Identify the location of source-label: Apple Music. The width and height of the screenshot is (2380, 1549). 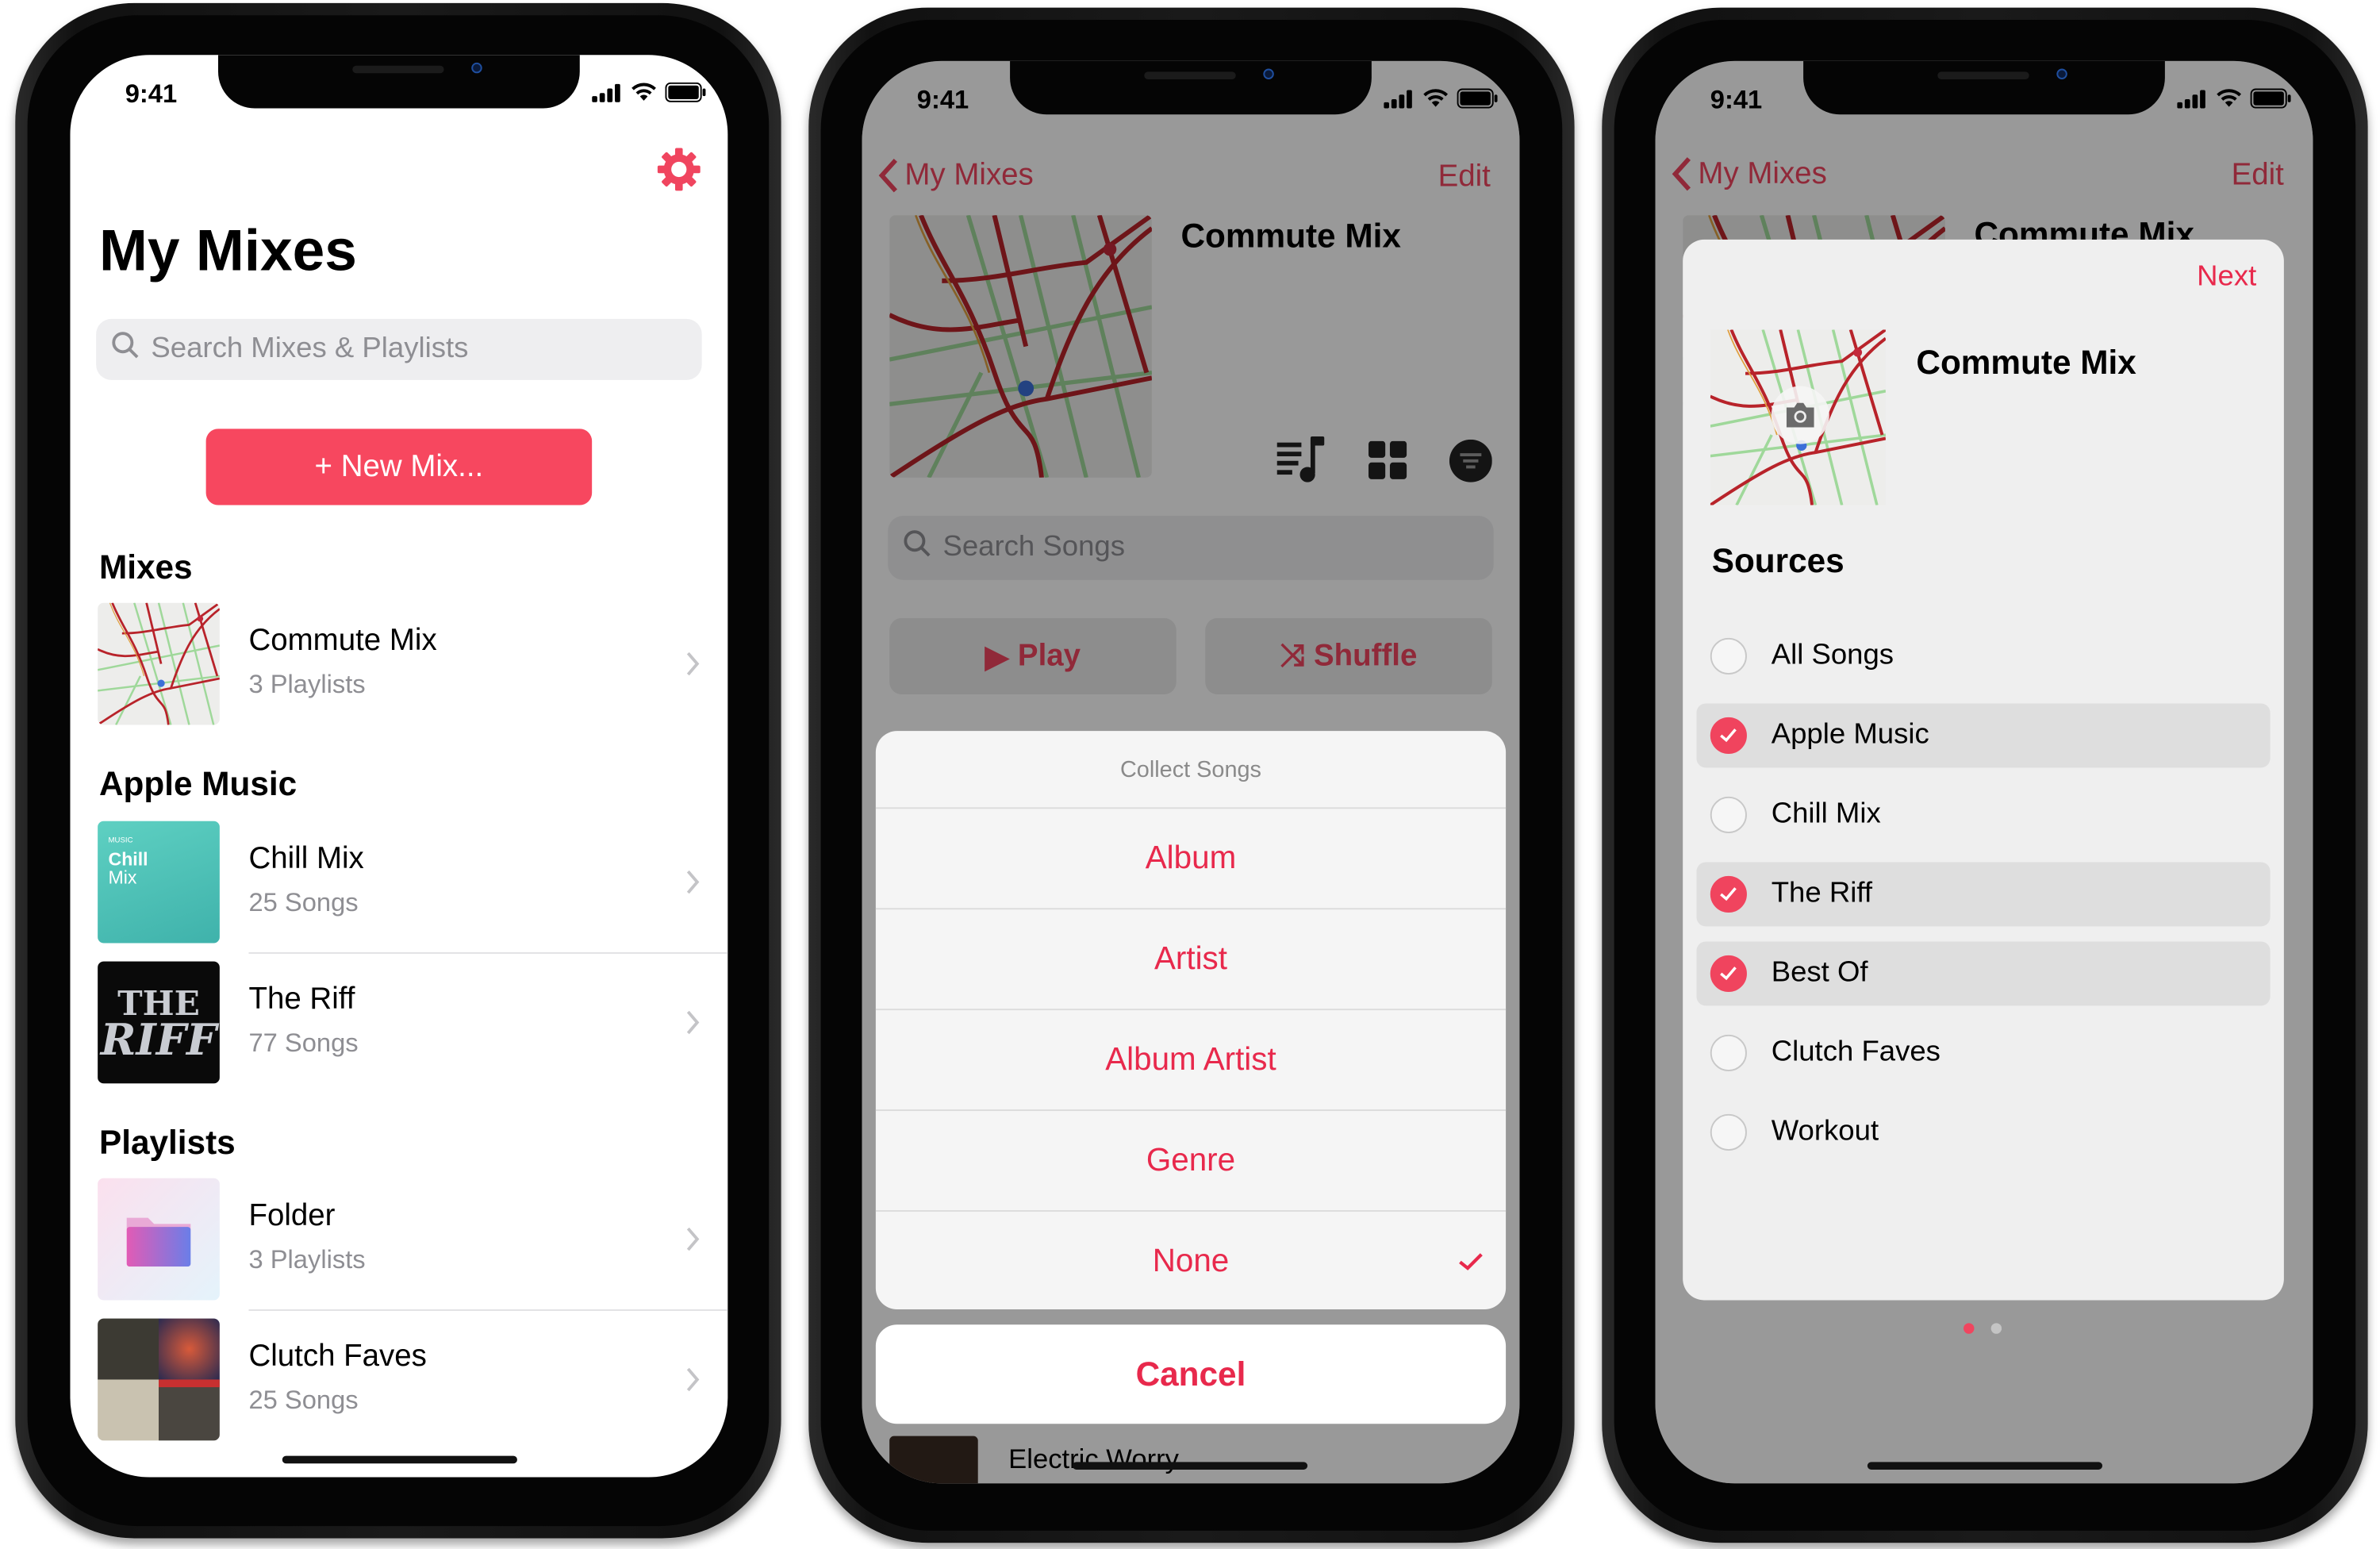
(1850, 734).